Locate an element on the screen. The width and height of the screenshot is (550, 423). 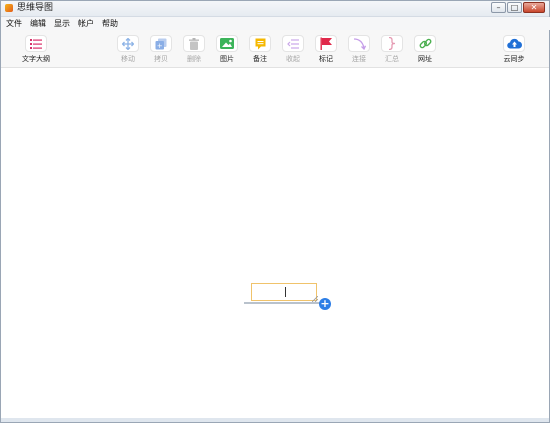
delete-button: 删除 is located at coordinates (194, 50).